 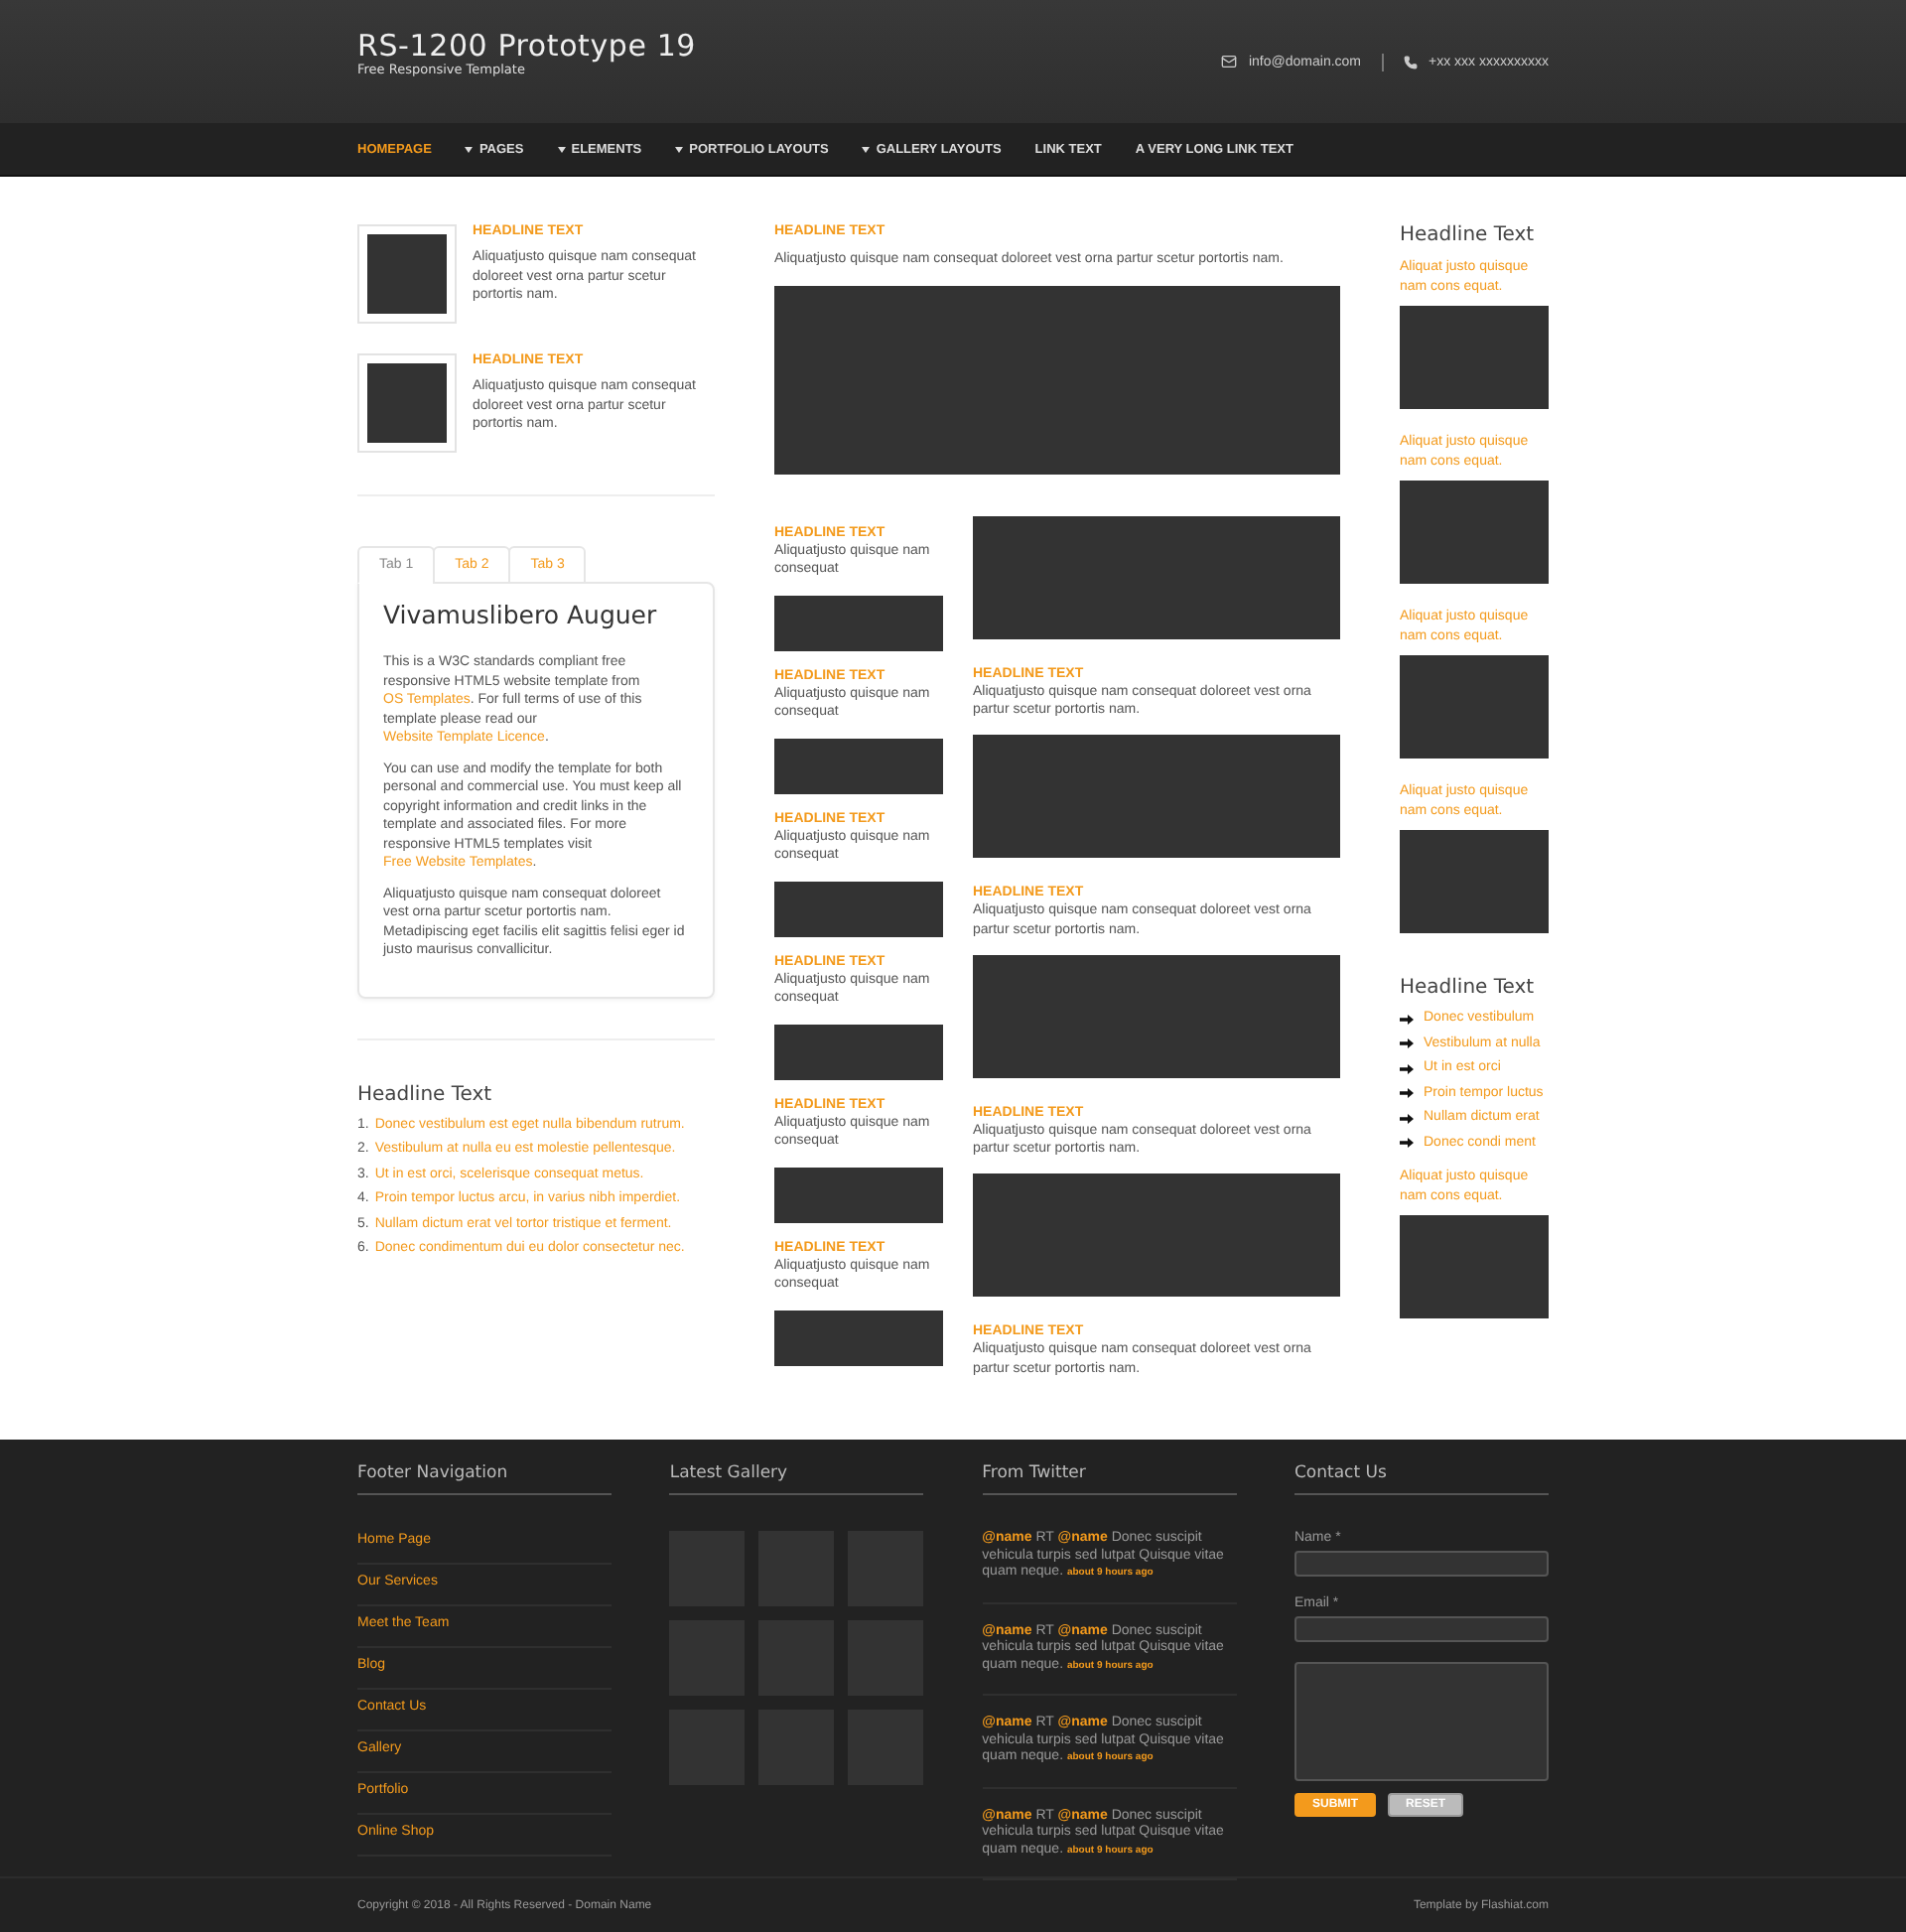 I want to click on panel-title: Vivamuslibero Auguer, so click(x=521, y=614).